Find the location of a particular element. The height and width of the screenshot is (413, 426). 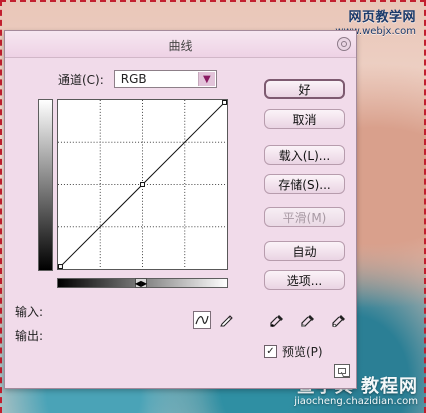

eyedropper-black-svg is located at coordinates (276, 321).